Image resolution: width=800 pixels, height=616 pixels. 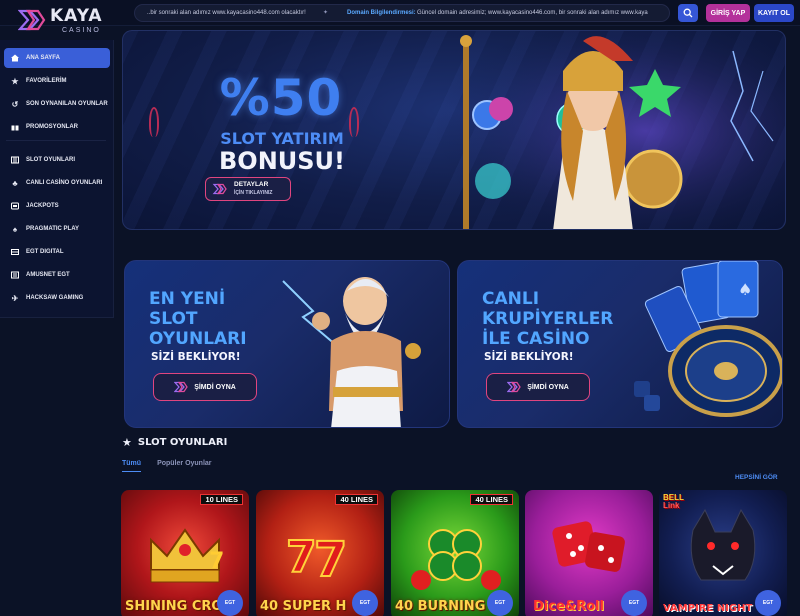 I want to click on sidebar-item-label: ANA SAYFA, so click(x=43, y=58).